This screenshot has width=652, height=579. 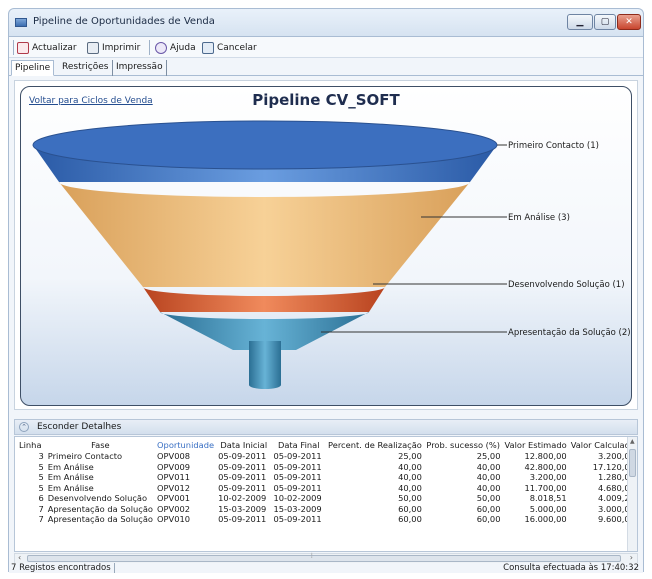 I want to click on cell-valor-estimado: 3.200,00, so click(x=548, y=477).